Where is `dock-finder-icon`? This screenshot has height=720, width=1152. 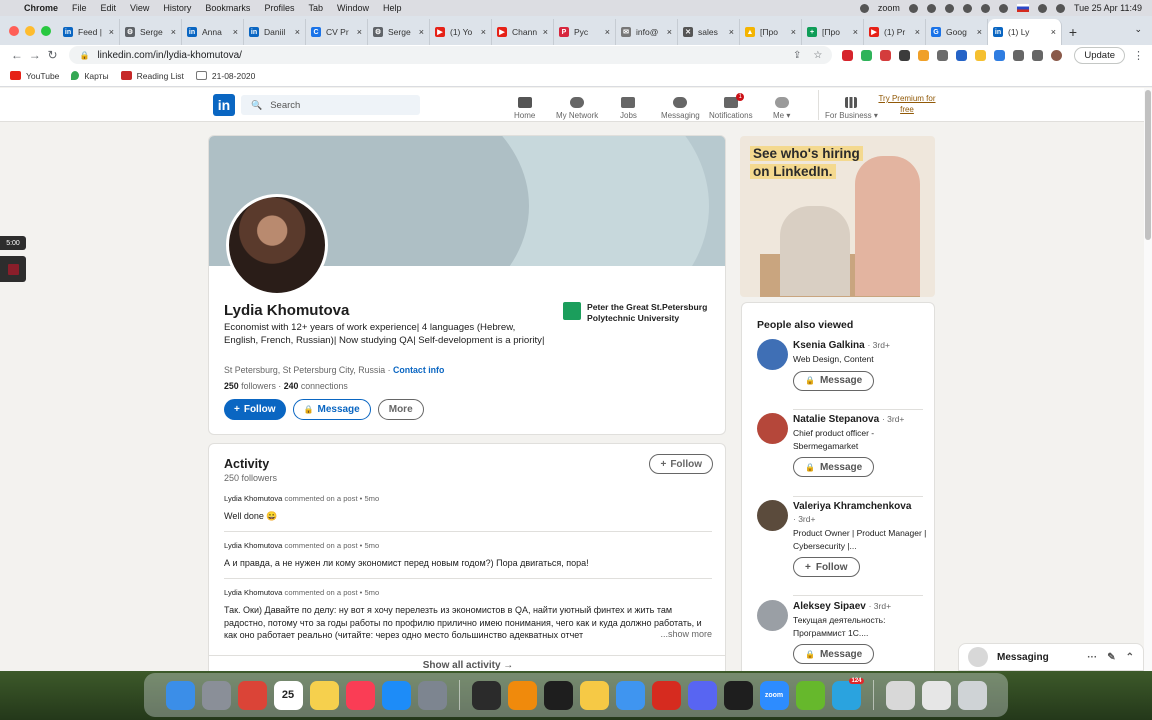 dock-finder-icon is located at coordinates (180, 695).